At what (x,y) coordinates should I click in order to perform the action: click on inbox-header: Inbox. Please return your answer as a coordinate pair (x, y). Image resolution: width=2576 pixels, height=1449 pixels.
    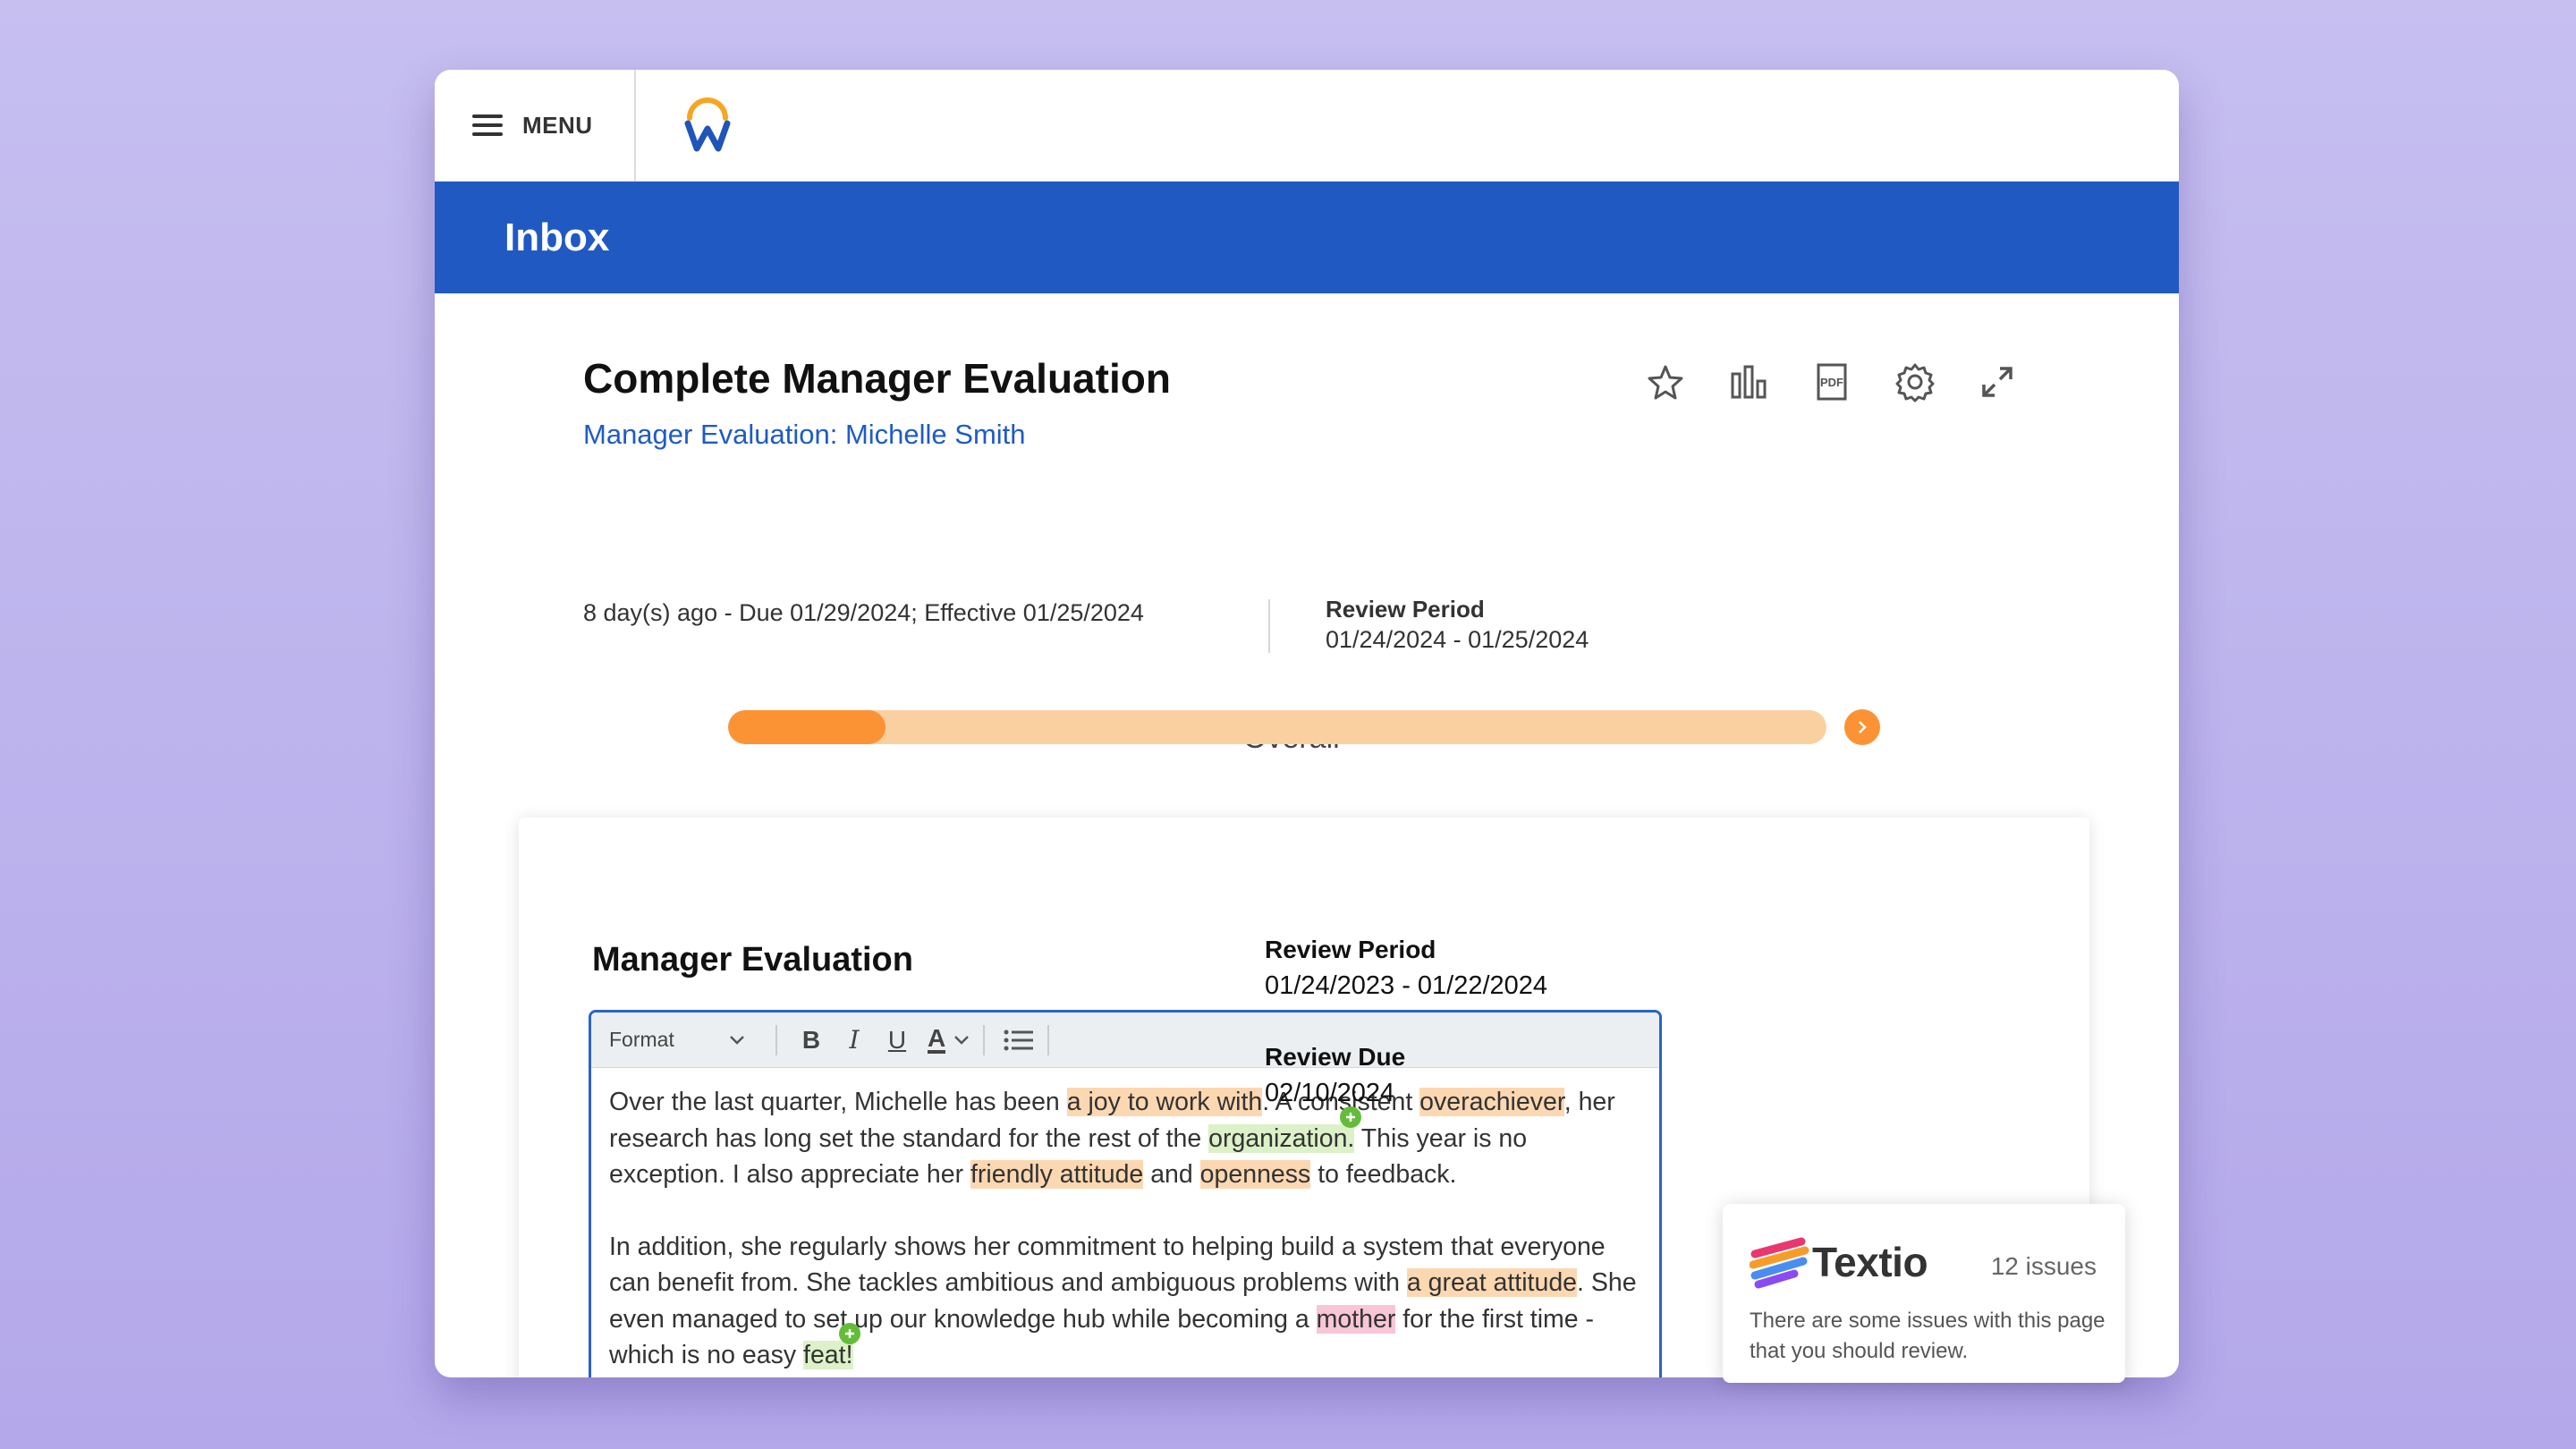
    Looking at the image, I should click on (1307, 237).